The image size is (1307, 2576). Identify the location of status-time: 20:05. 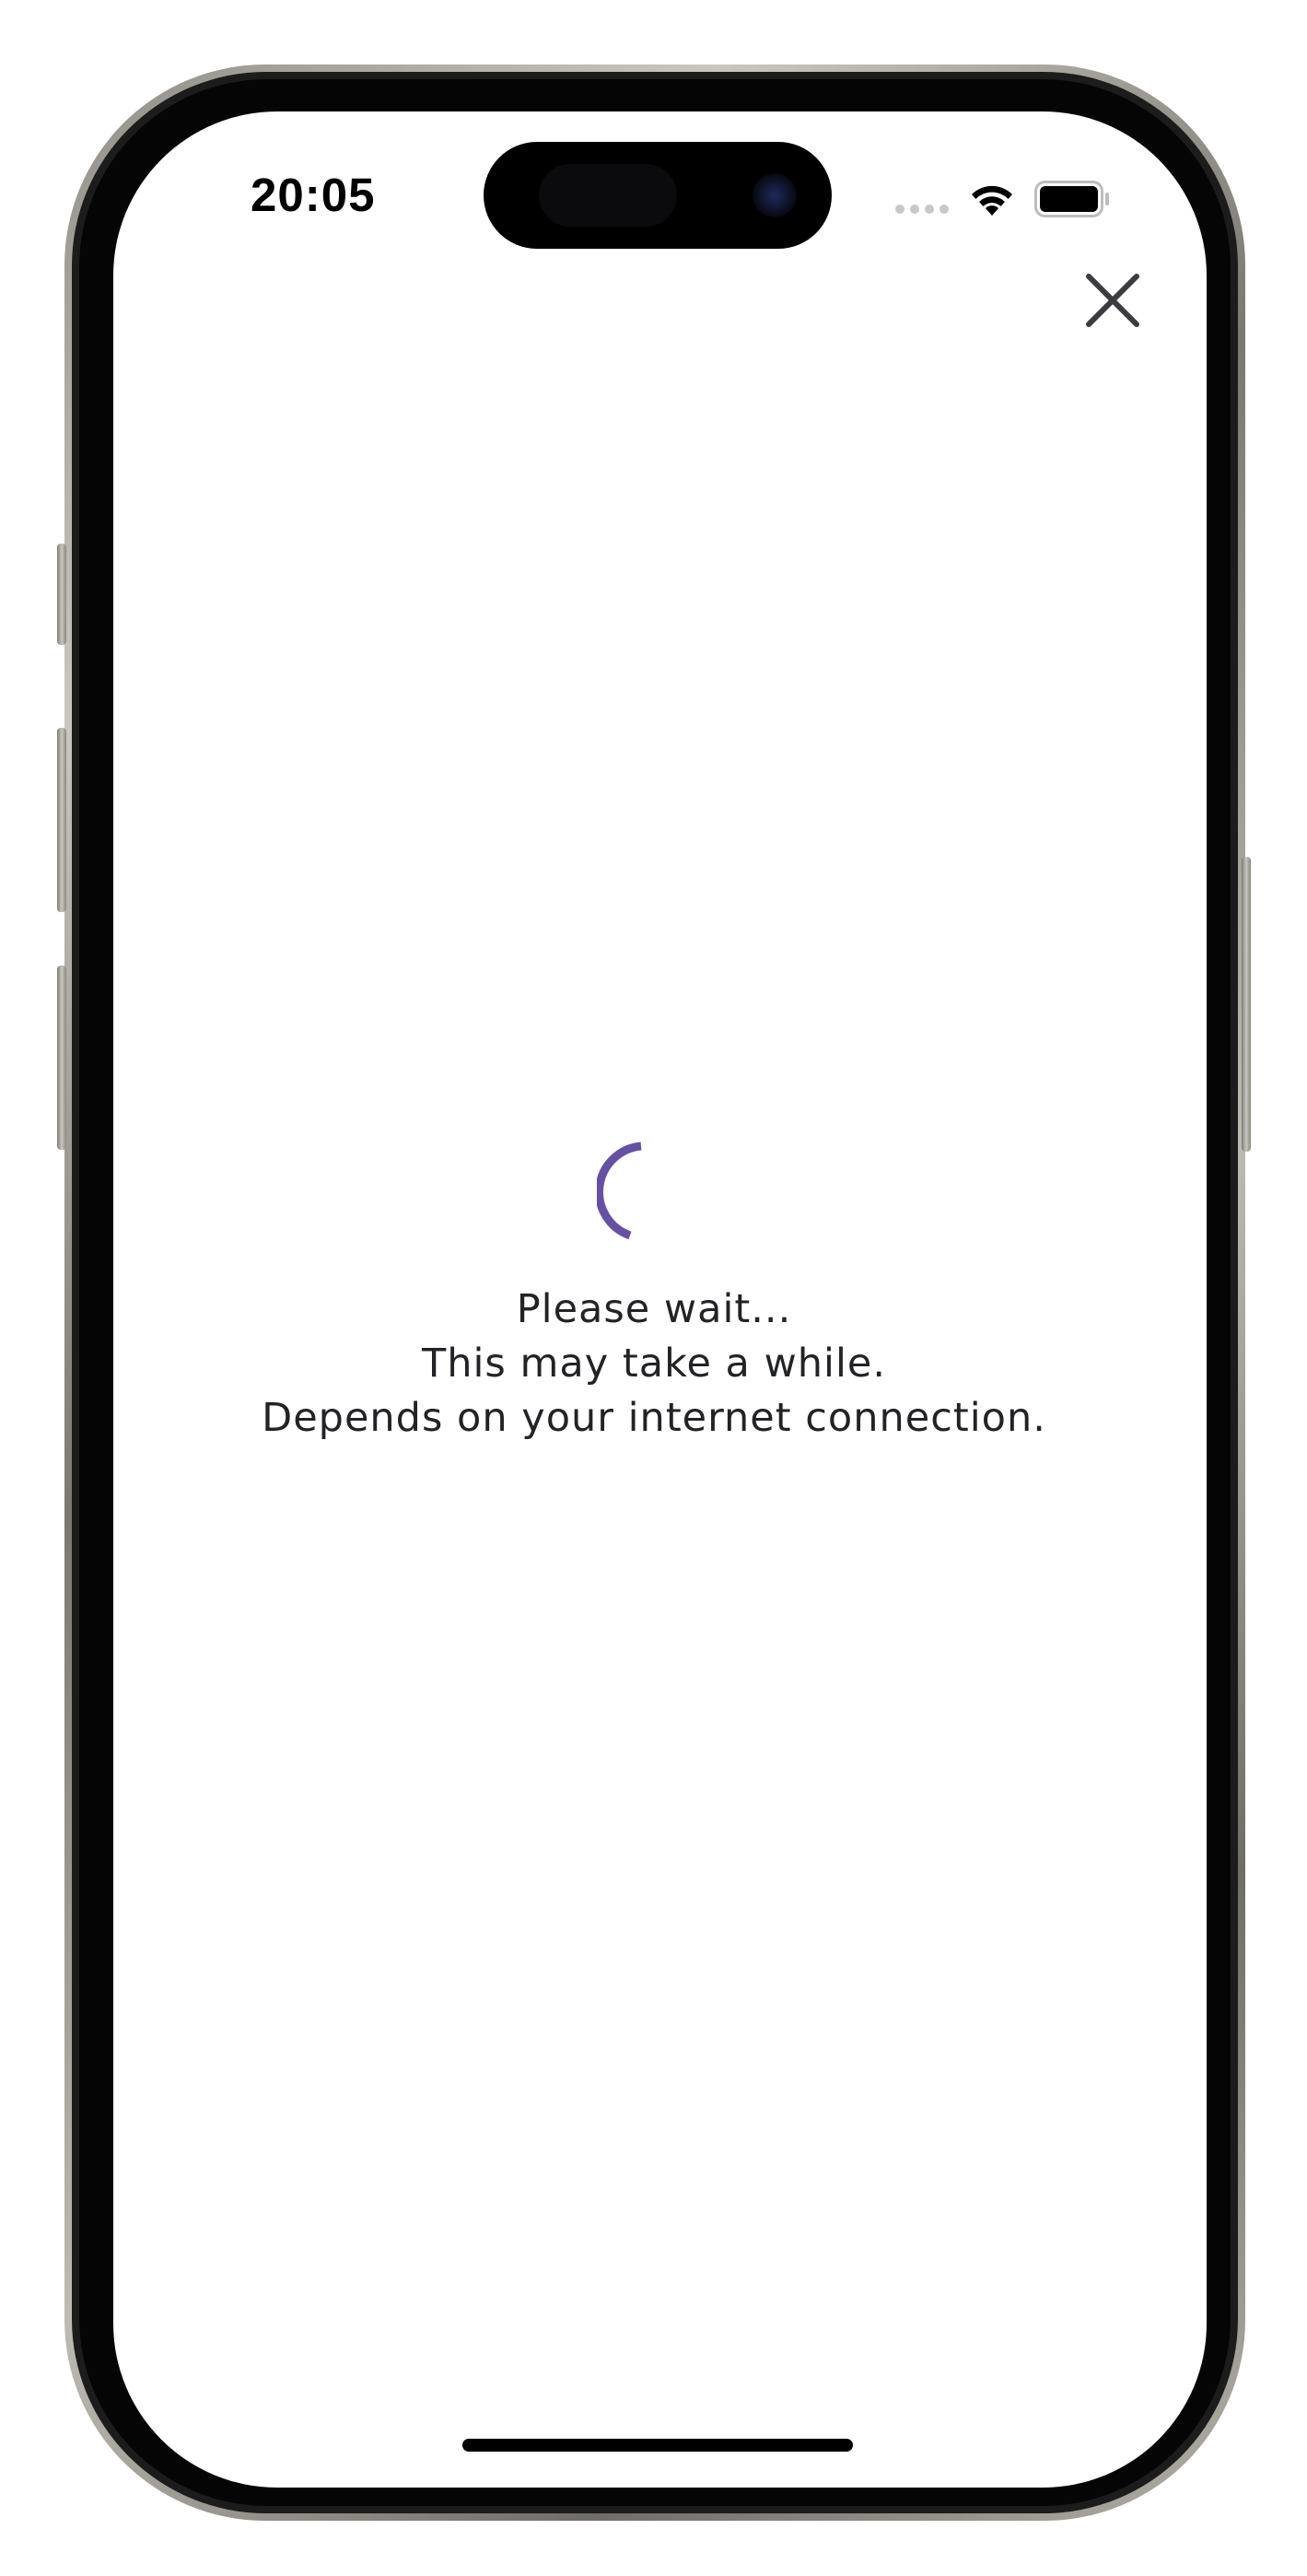
(314, 195).